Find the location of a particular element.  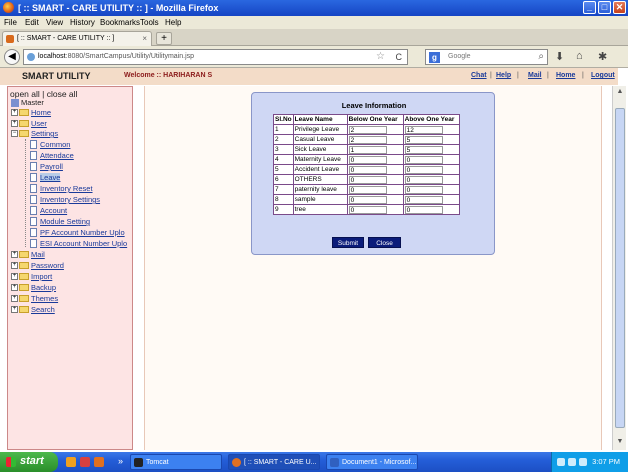

sidebar-item-user: + User is located at coordinates (29, 124).